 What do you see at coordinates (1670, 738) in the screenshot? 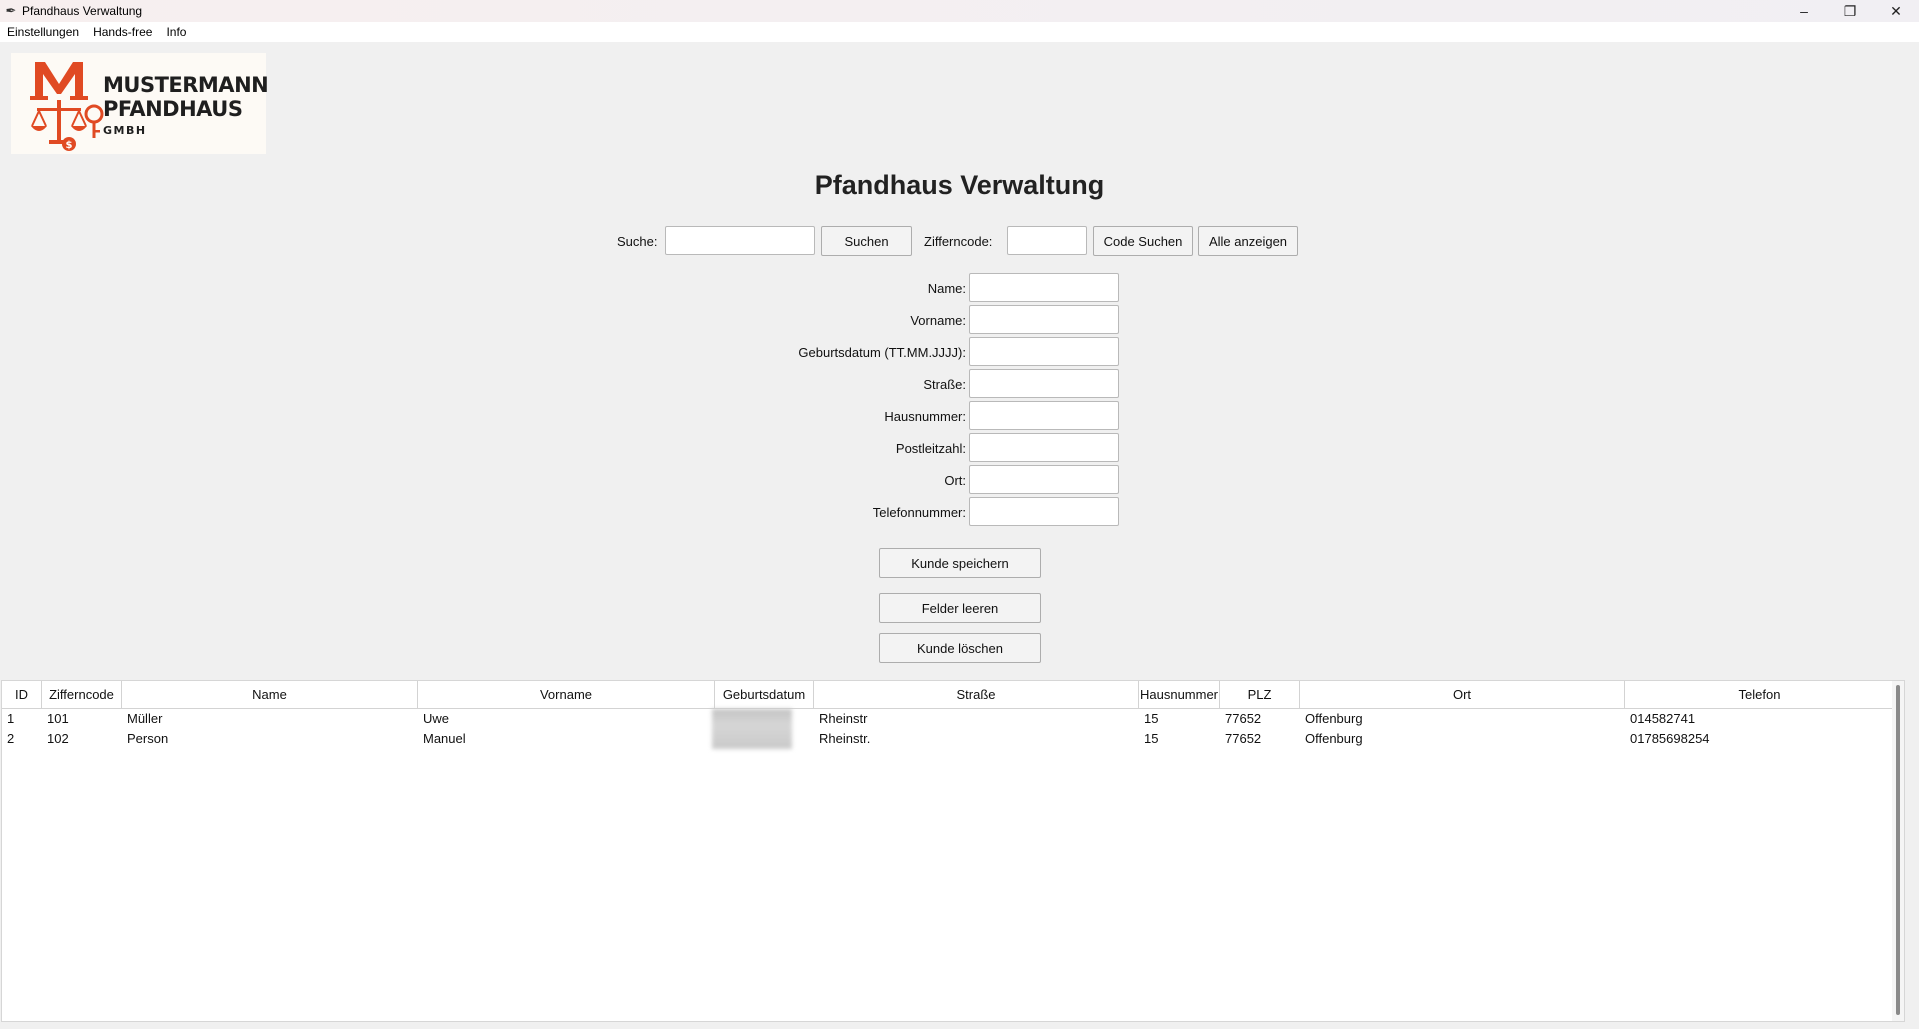
I see `cell-telefon: 01785698254` at bounding box center [1670, 738].